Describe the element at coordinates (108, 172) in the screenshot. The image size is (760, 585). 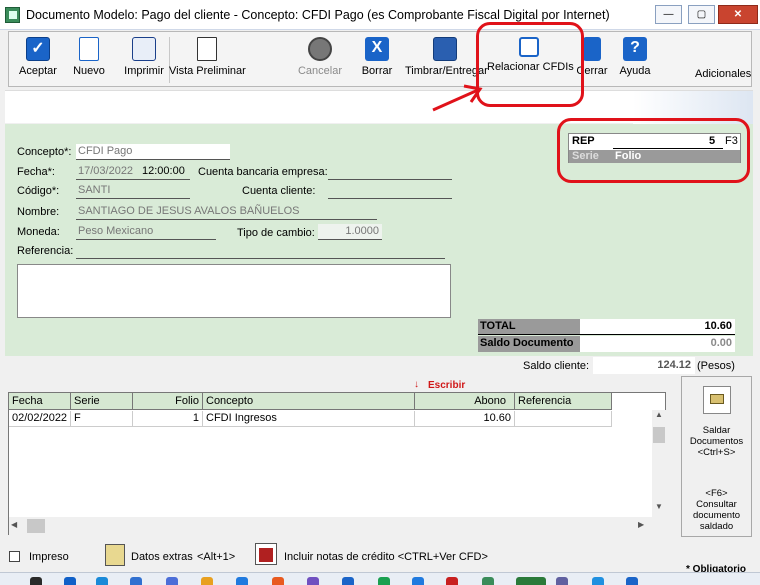
I see `fecha-field: 17/03/2022` at that location.